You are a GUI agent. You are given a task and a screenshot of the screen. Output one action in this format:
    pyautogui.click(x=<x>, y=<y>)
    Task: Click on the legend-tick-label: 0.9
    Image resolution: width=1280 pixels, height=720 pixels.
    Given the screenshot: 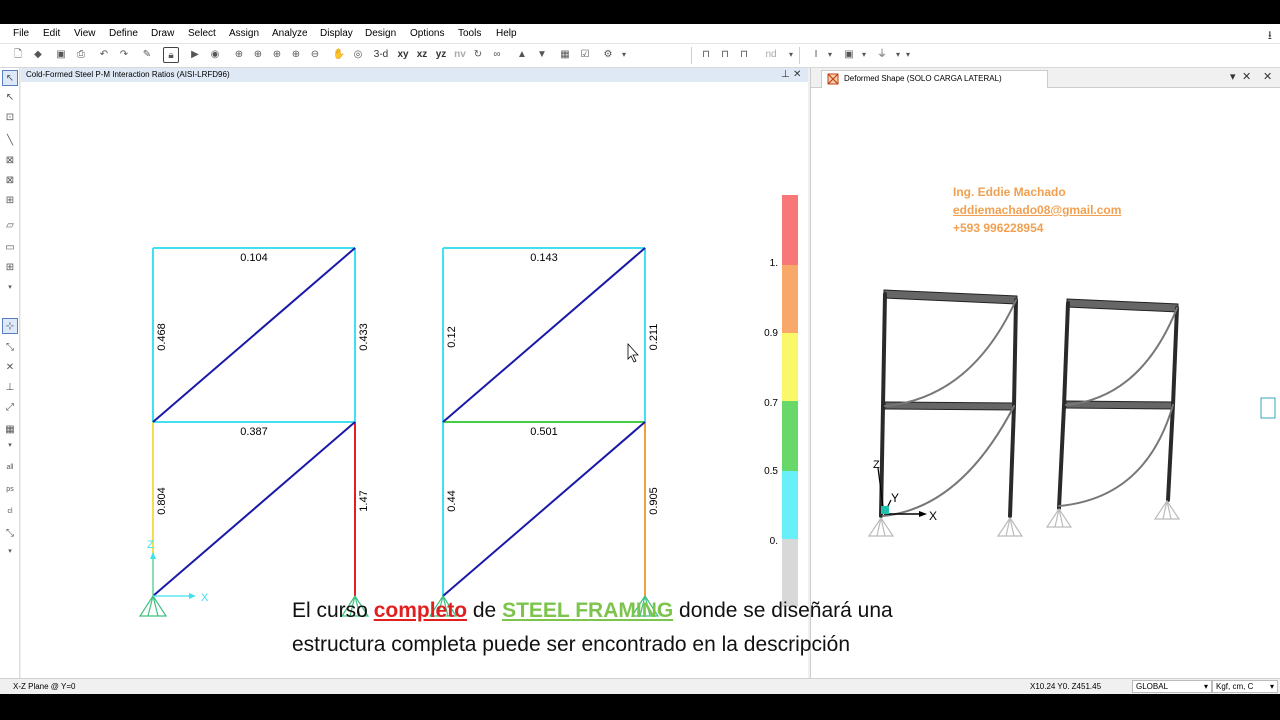 What is the action you would take?
    pyautogui.click(x=771, y=333)
    